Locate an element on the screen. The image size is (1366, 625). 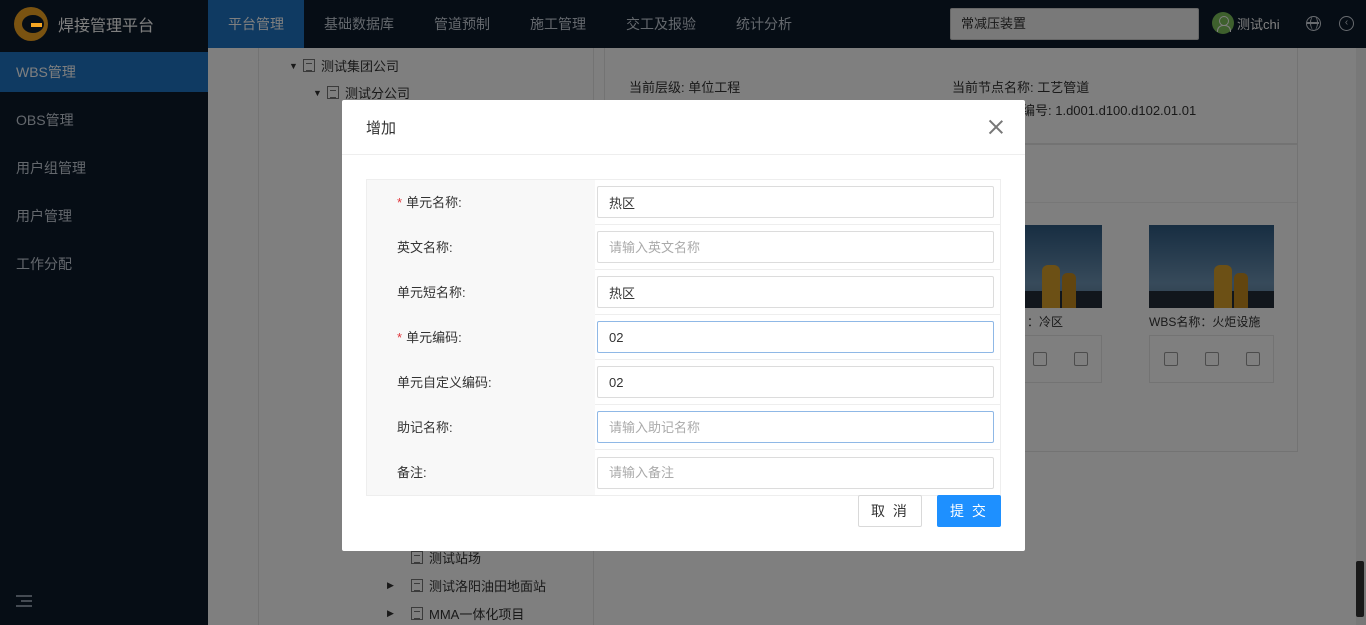
english-name-input is located at coordinates (795, 247).